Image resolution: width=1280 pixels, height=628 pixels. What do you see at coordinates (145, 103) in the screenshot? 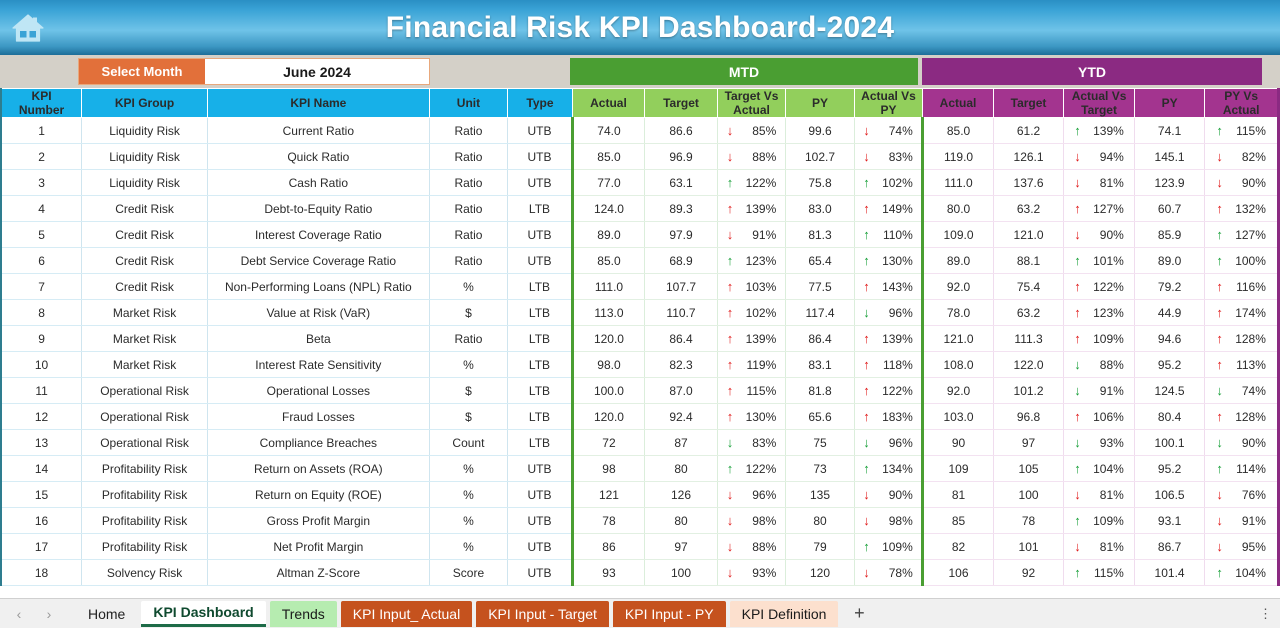
I see `col-header-kpi-group: KPI Group` at bounding box center [145, 103].